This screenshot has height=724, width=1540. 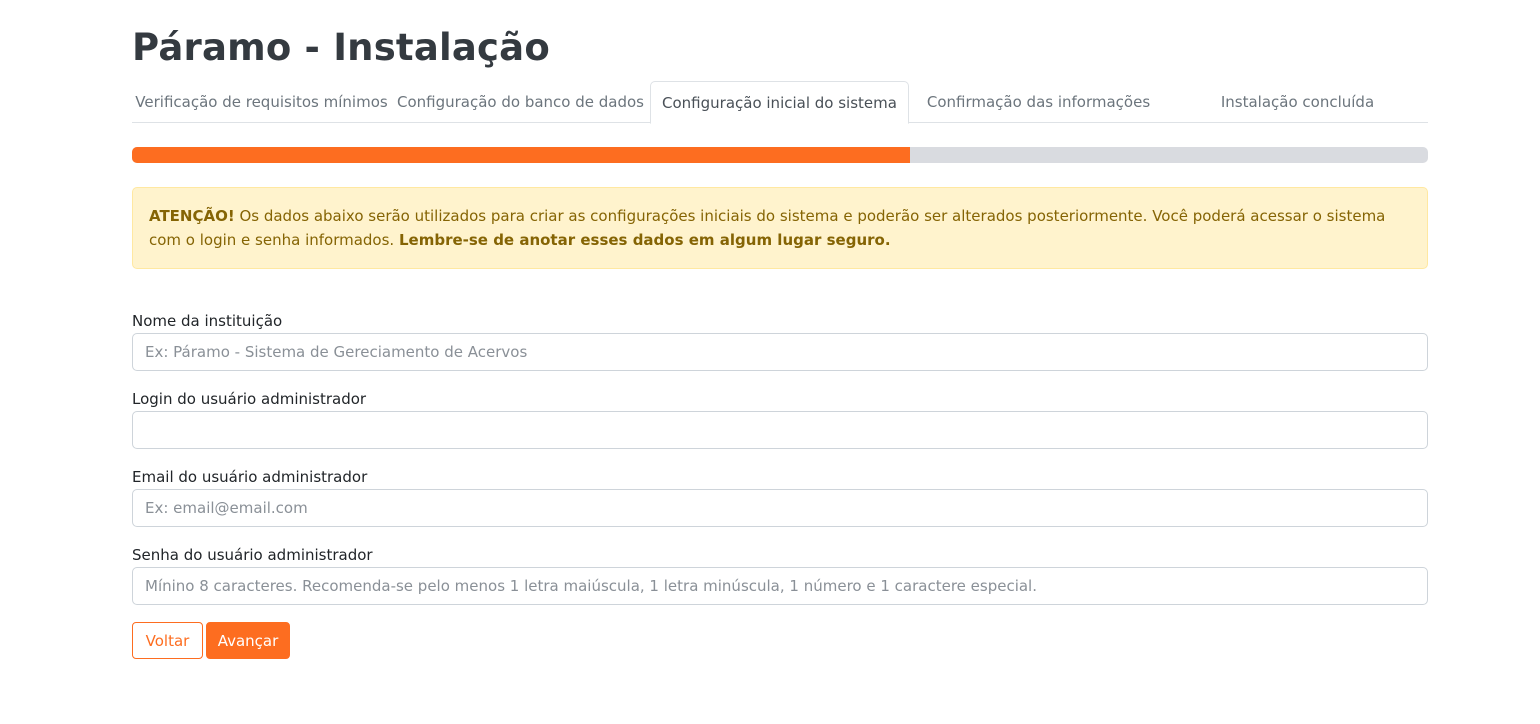 I want to click on admin-email-input, so click(x=780, y=508).